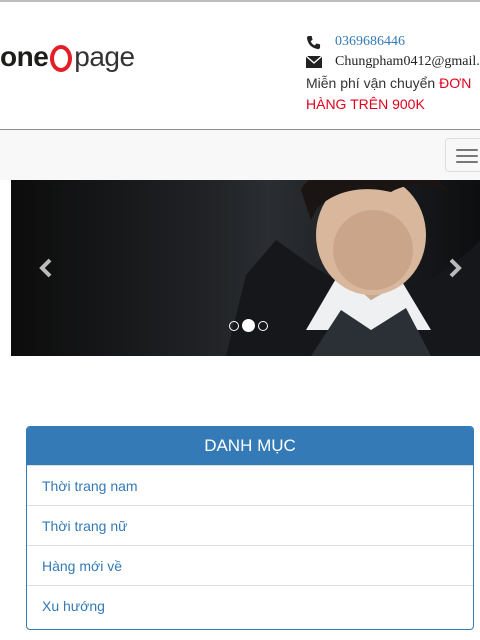 The image size is (480, 640). Describe the element at coordinates (24, 56) in the screenshot. I see `logo-text-one: one` at that location.